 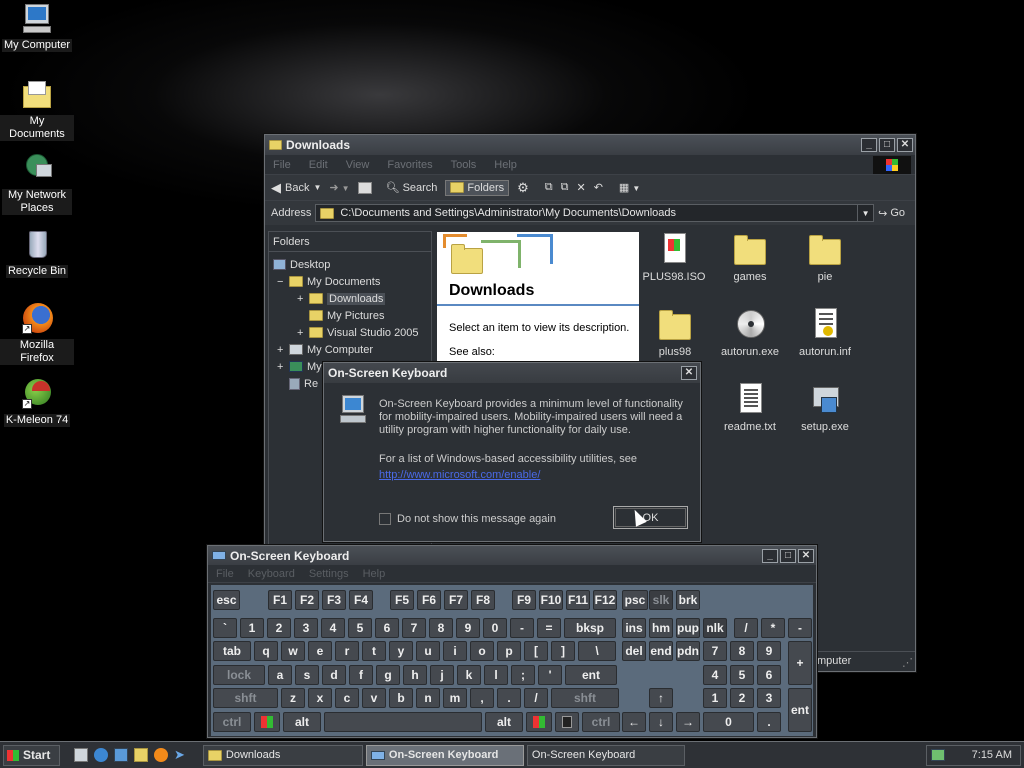 I want to click on key-r3-4: r, so click(x=347, y=651).